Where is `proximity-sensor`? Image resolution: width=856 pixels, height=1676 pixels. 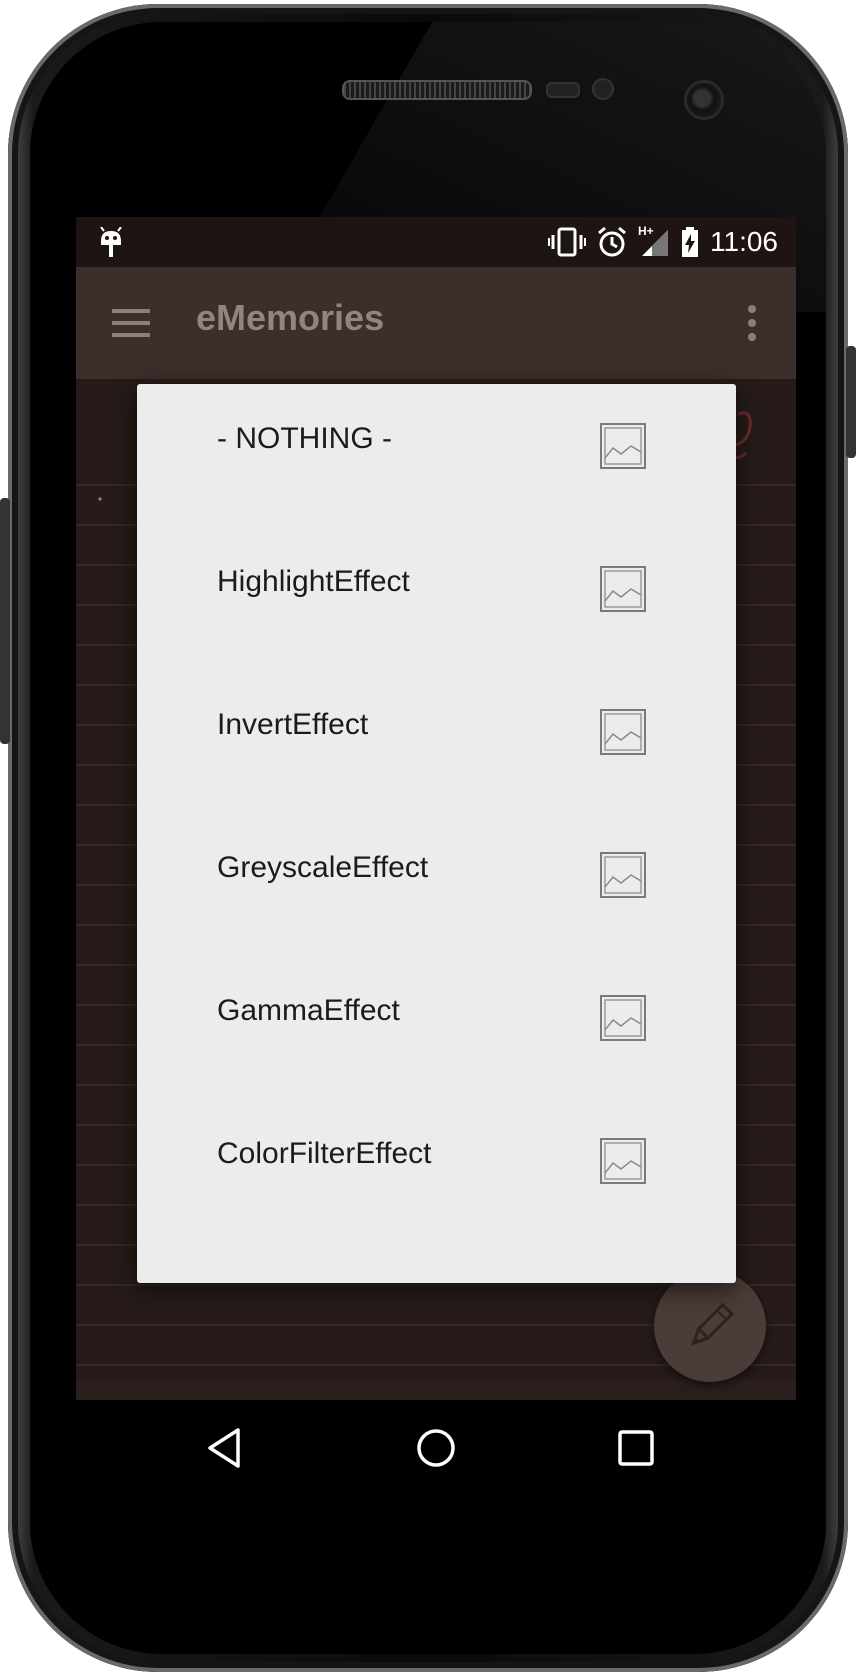 proximity-sensor is located at coordinates (563, 90).